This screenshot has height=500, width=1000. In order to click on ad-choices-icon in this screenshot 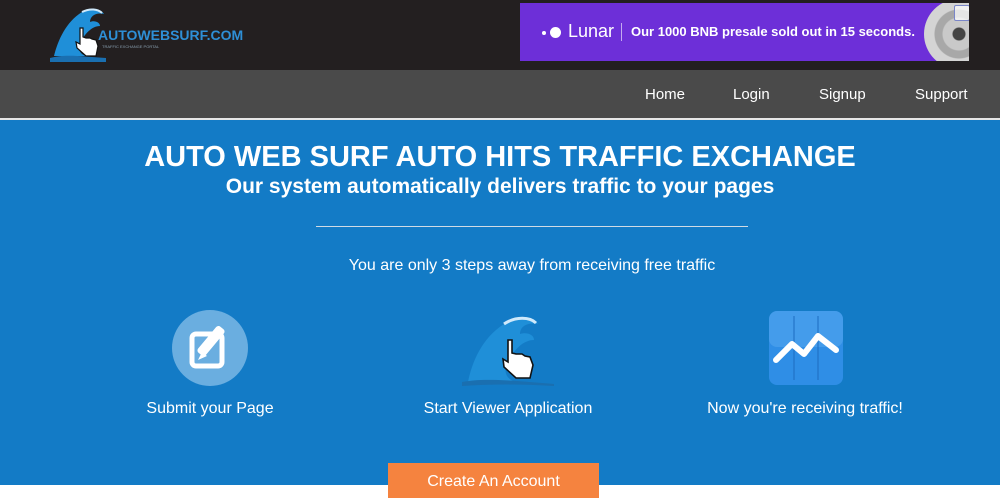, I will do `click(961, 13)`.